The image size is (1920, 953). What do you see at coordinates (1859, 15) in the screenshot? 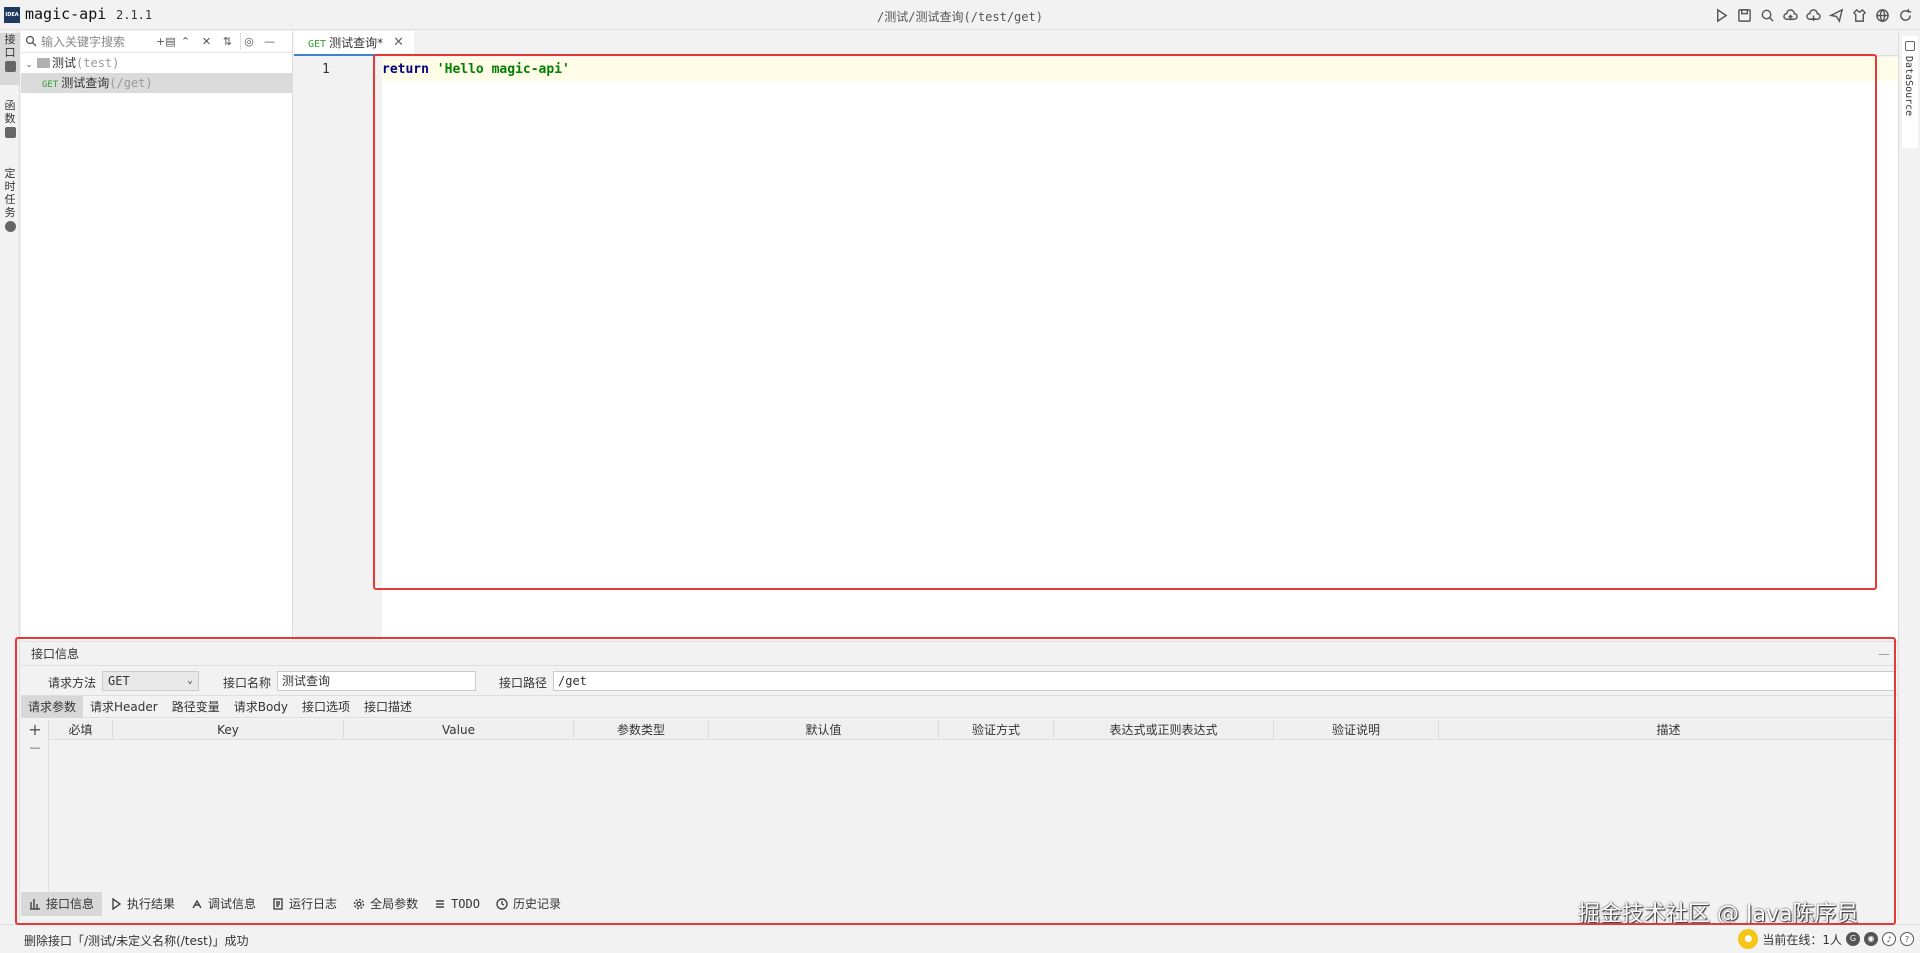
I see `skin-icon` at bounding box center [1859, 15].